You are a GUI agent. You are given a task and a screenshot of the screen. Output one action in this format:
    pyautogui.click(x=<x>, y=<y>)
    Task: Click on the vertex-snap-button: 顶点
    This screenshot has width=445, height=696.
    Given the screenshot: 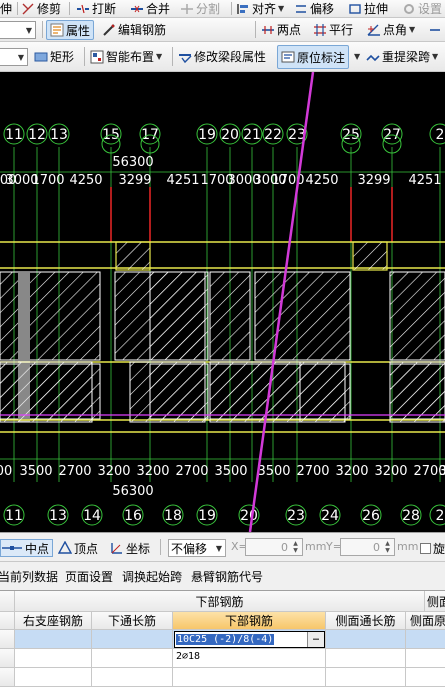 What is the action you would take?
    pyautogui.click(x=77, y=548)
    